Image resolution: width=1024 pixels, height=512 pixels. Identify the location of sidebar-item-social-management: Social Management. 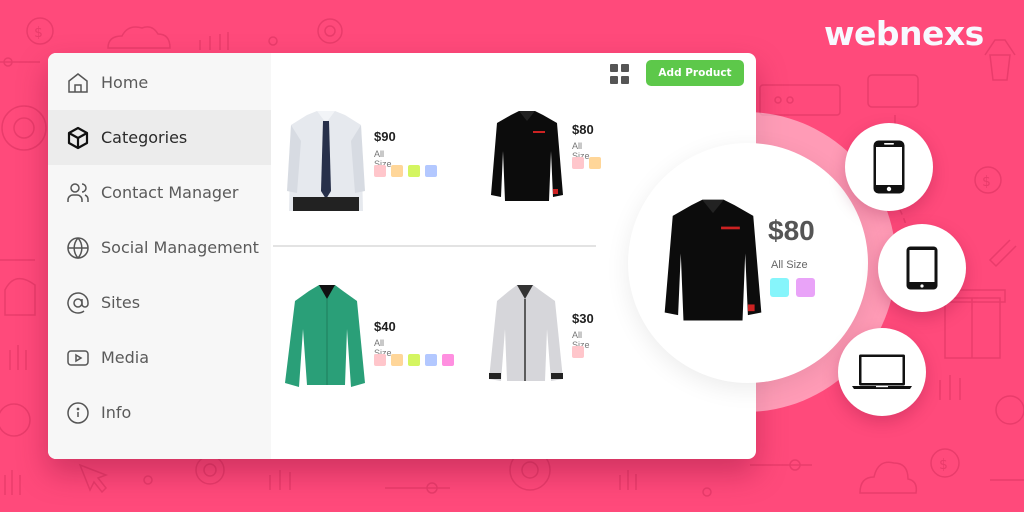
(159, 247).